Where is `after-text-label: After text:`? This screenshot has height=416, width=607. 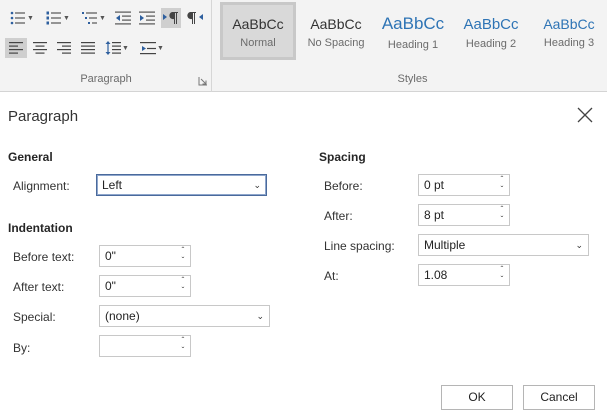 after-text-label: After text: is located at coordinates (39, 287).